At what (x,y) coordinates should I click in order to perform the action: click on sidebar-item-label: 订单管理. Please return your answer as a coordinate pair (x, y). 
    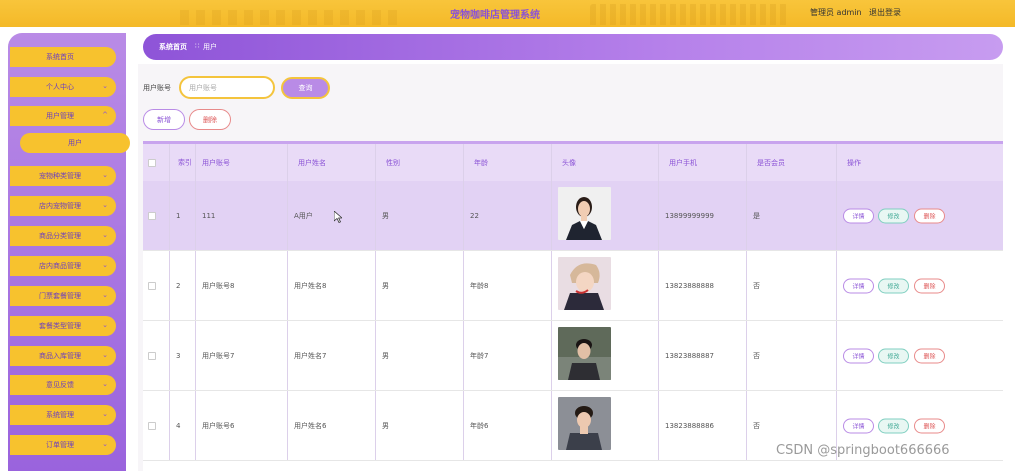
    Looking at the image, I should click on (60, 445).